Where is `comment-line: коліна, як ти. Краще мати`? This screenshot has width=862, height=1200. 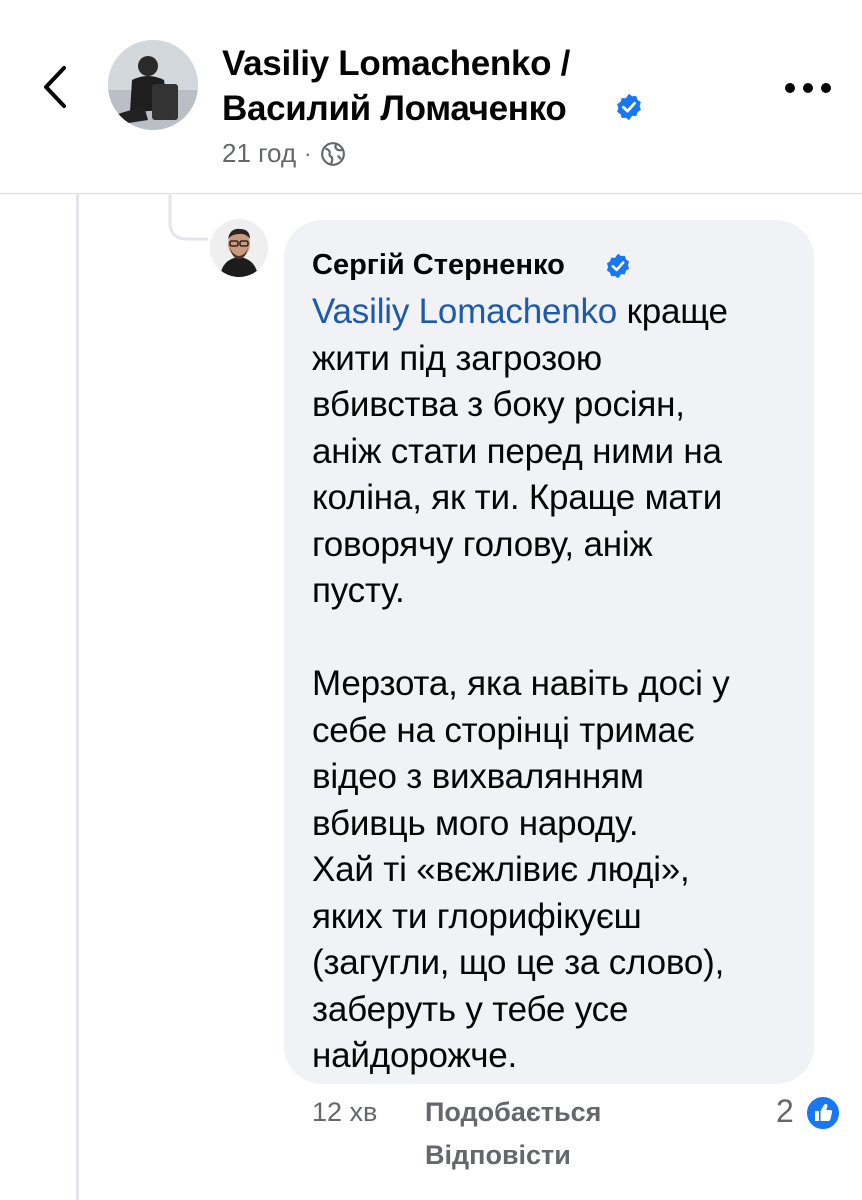
comment-line: коліна, як ти. Краще мати is located at coordinates (517, 497).